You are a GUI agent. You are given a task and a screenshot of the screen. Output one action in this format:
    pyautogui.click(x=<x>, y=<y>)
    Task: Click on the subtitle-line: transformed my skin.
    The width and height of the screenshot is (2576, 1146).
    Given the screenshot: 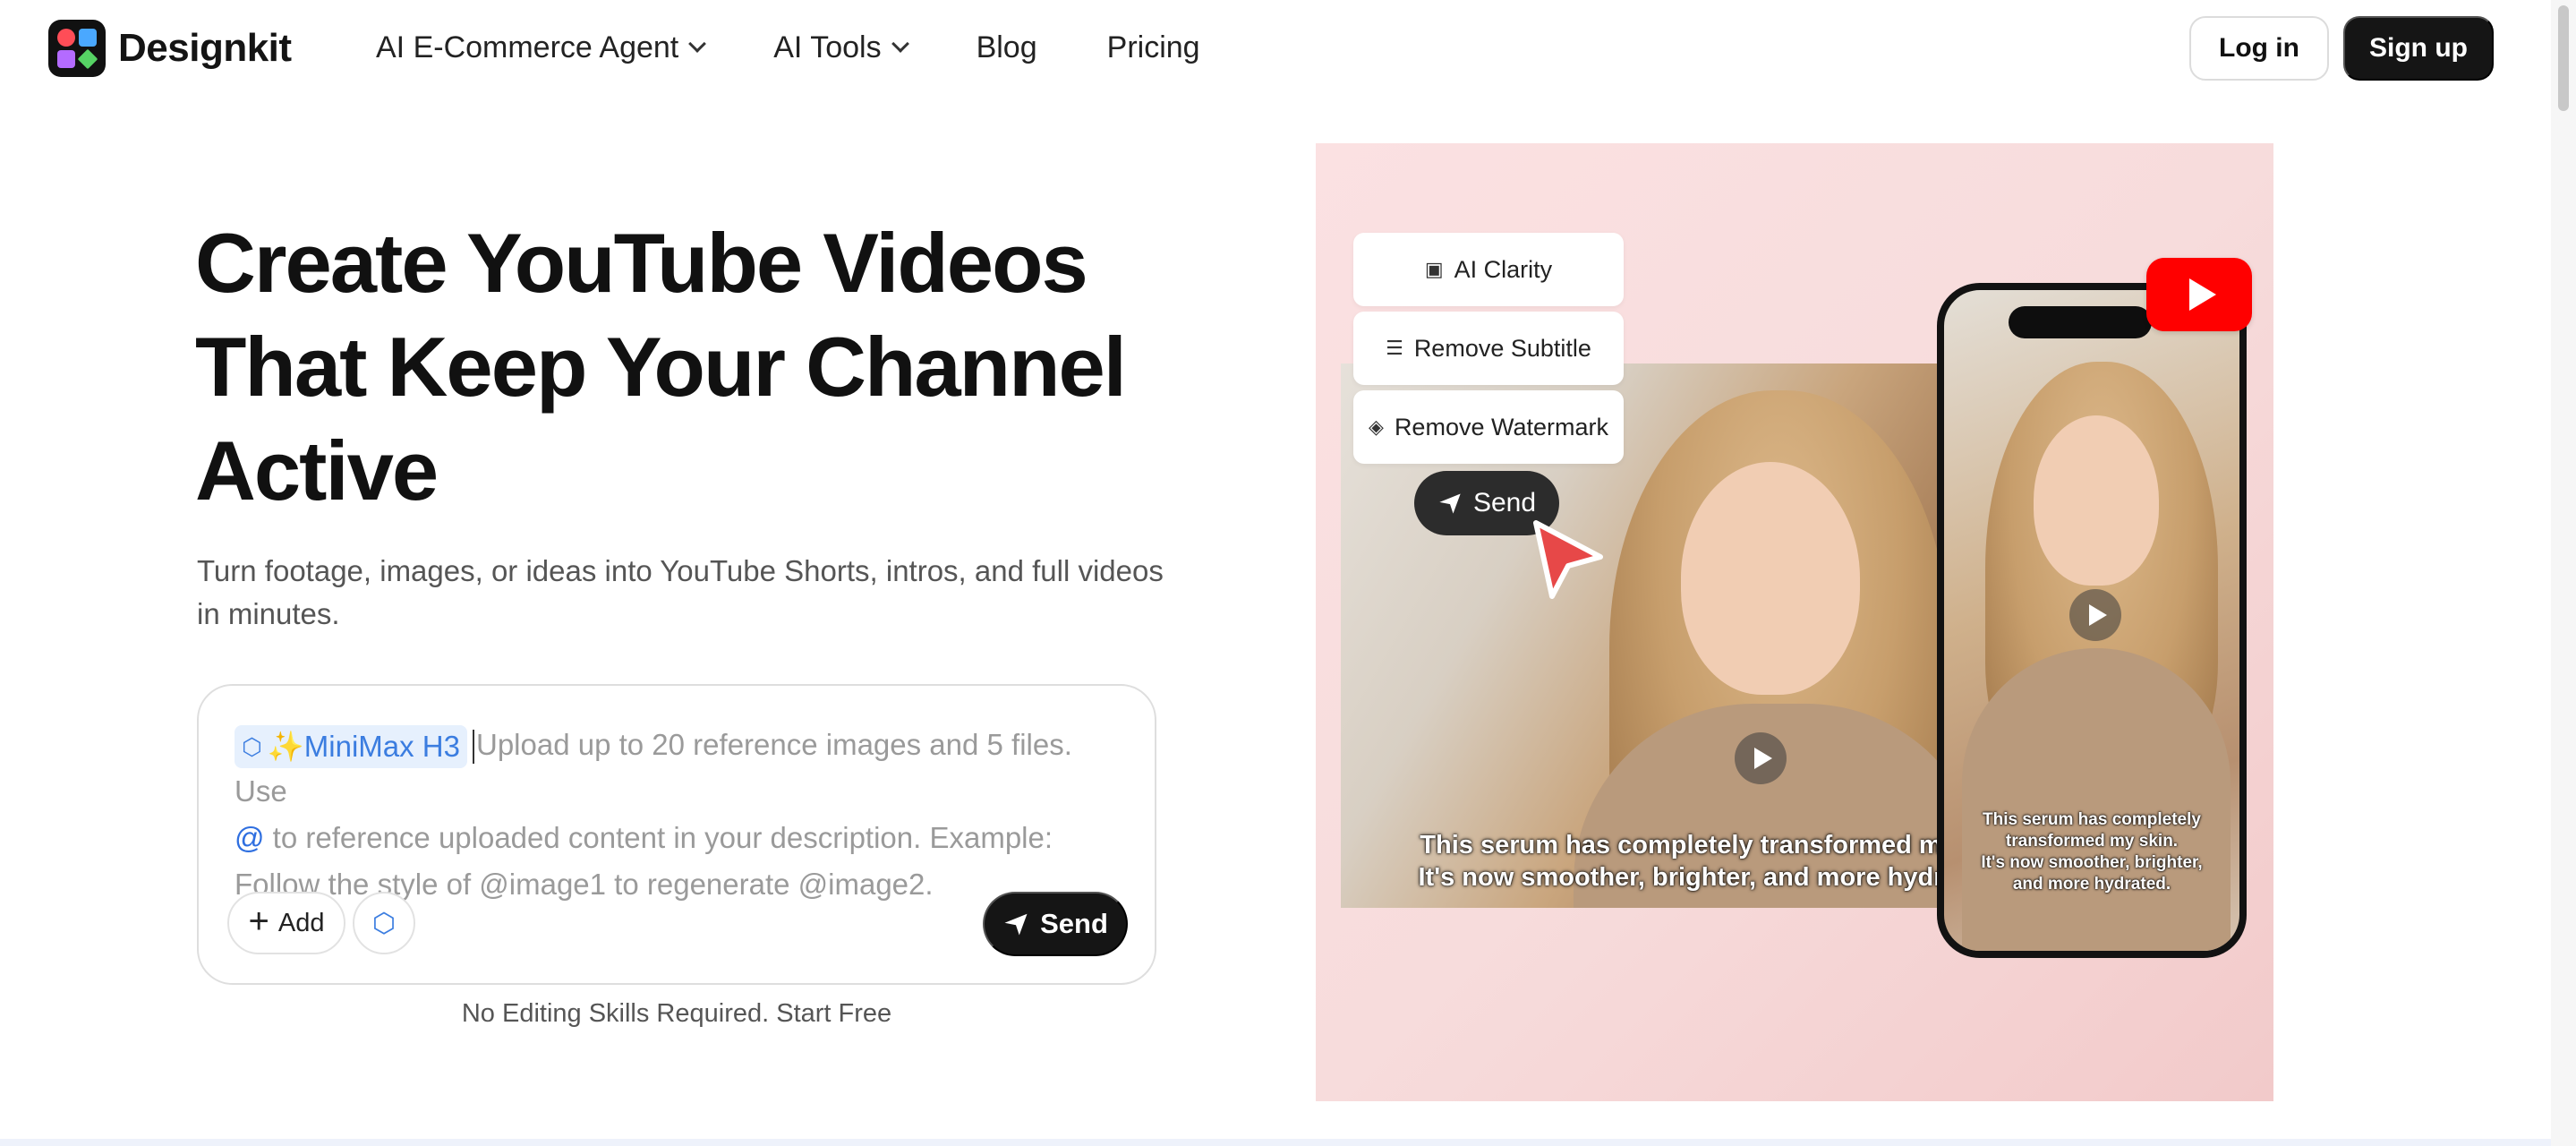 What is the action you would take?
    pyautogui.click(x=2092, y=841)
    